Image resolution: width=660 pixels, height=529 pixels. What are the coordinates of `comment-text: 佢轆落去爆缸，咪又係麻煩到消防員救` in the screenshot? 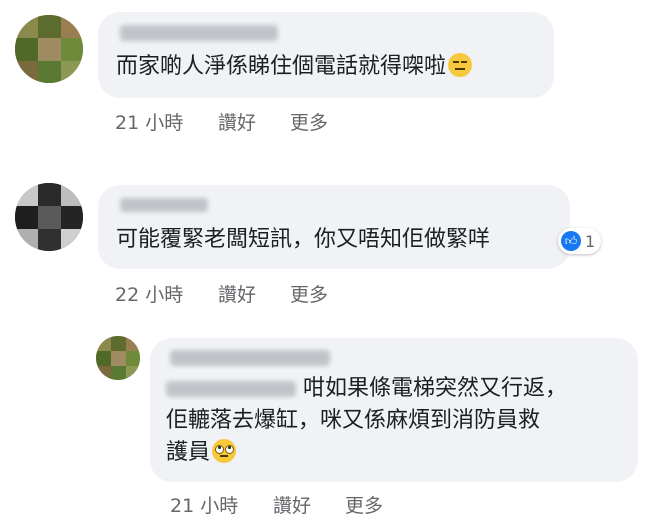 It's located at (353, 420).